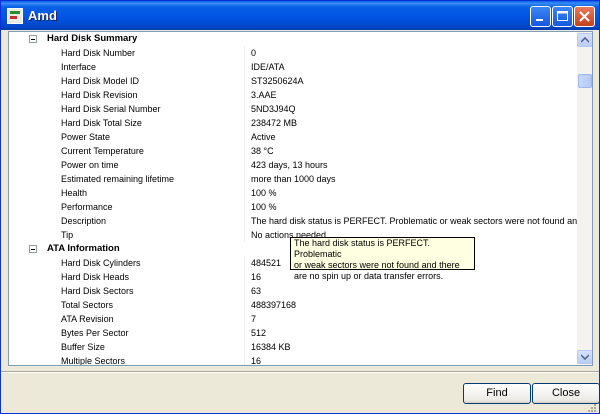 The width and height of the screenshot is (600, 414). What do you see at coordinates (67, 235) in the screenshot?
I see `property-name: Tip` at bounding box center [67, 235].